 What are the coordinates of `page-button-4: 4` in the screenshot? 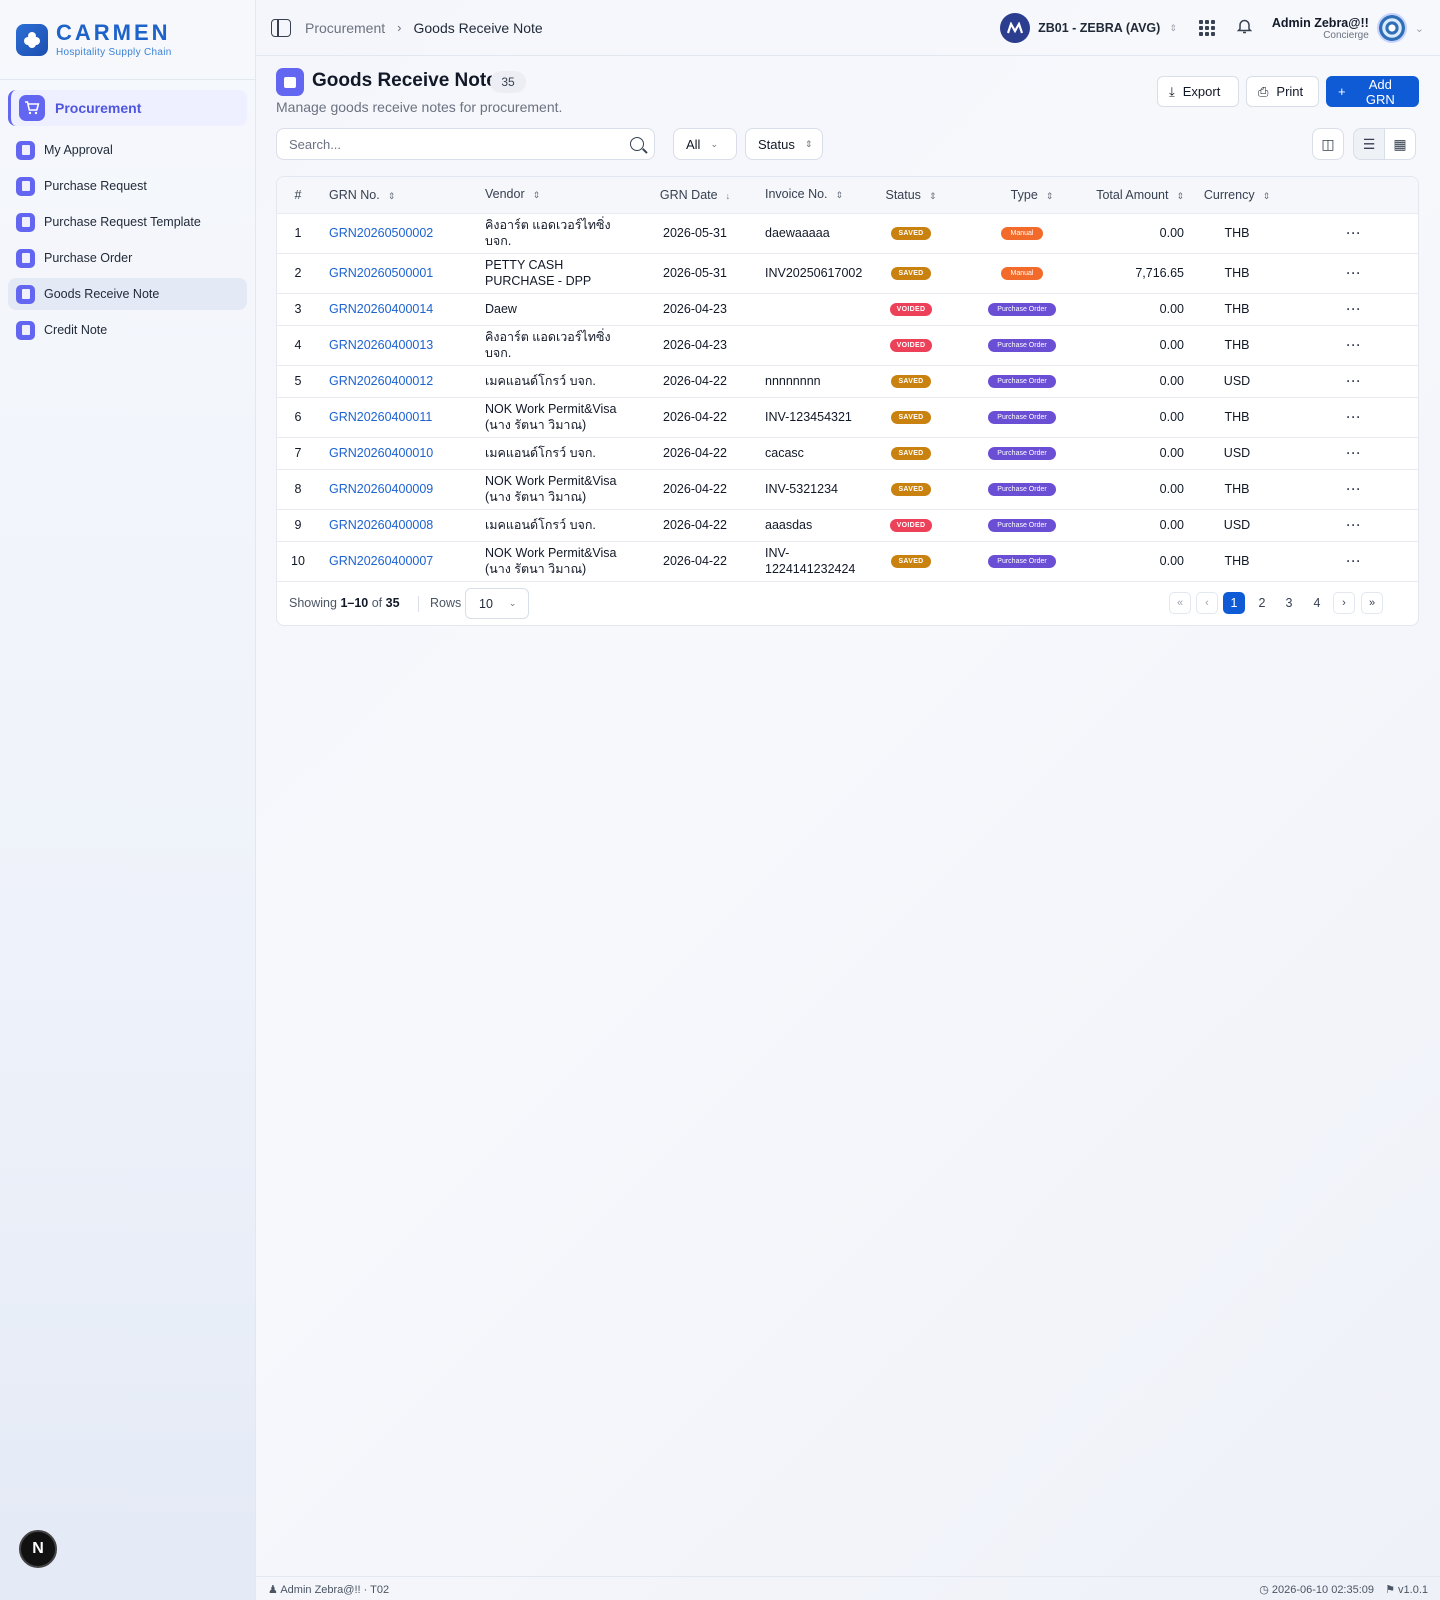 It's located at (1317, 603).